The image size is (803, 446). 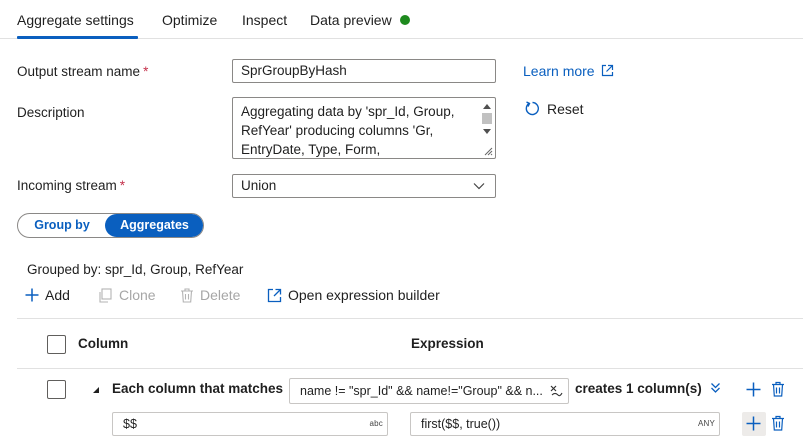 I want to click on scroll-down-arrow-icon, so click(x=487, y=131).